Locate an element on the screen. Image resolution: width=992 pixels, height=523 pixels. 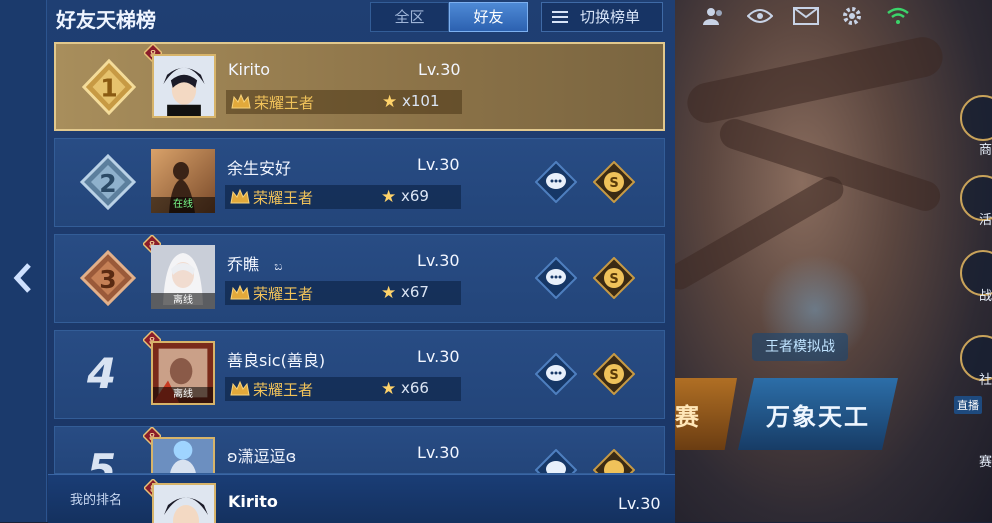
wanxiang-mode-label: 万象天工 is located at coordinates (818, 416).